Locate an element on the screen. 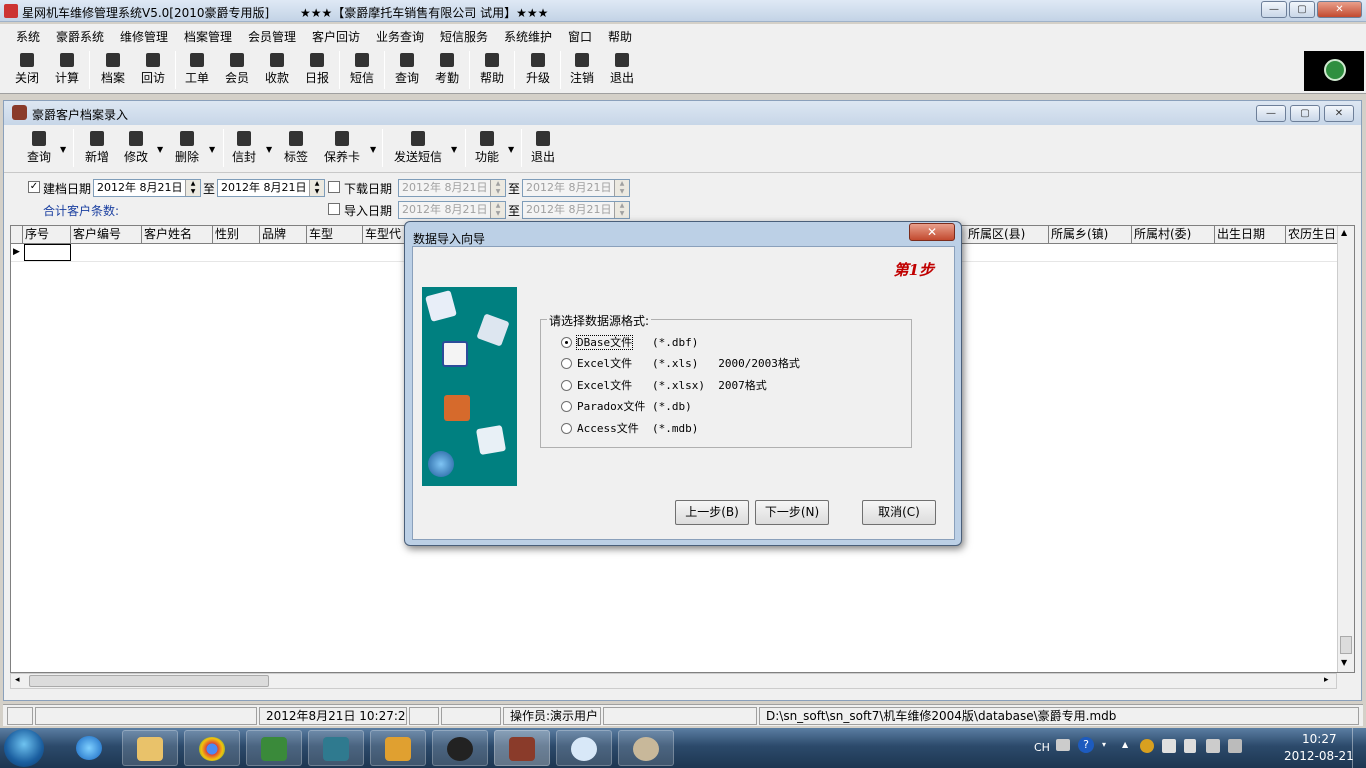  envelope-button: 信封 is located at coordinates (244, 147).